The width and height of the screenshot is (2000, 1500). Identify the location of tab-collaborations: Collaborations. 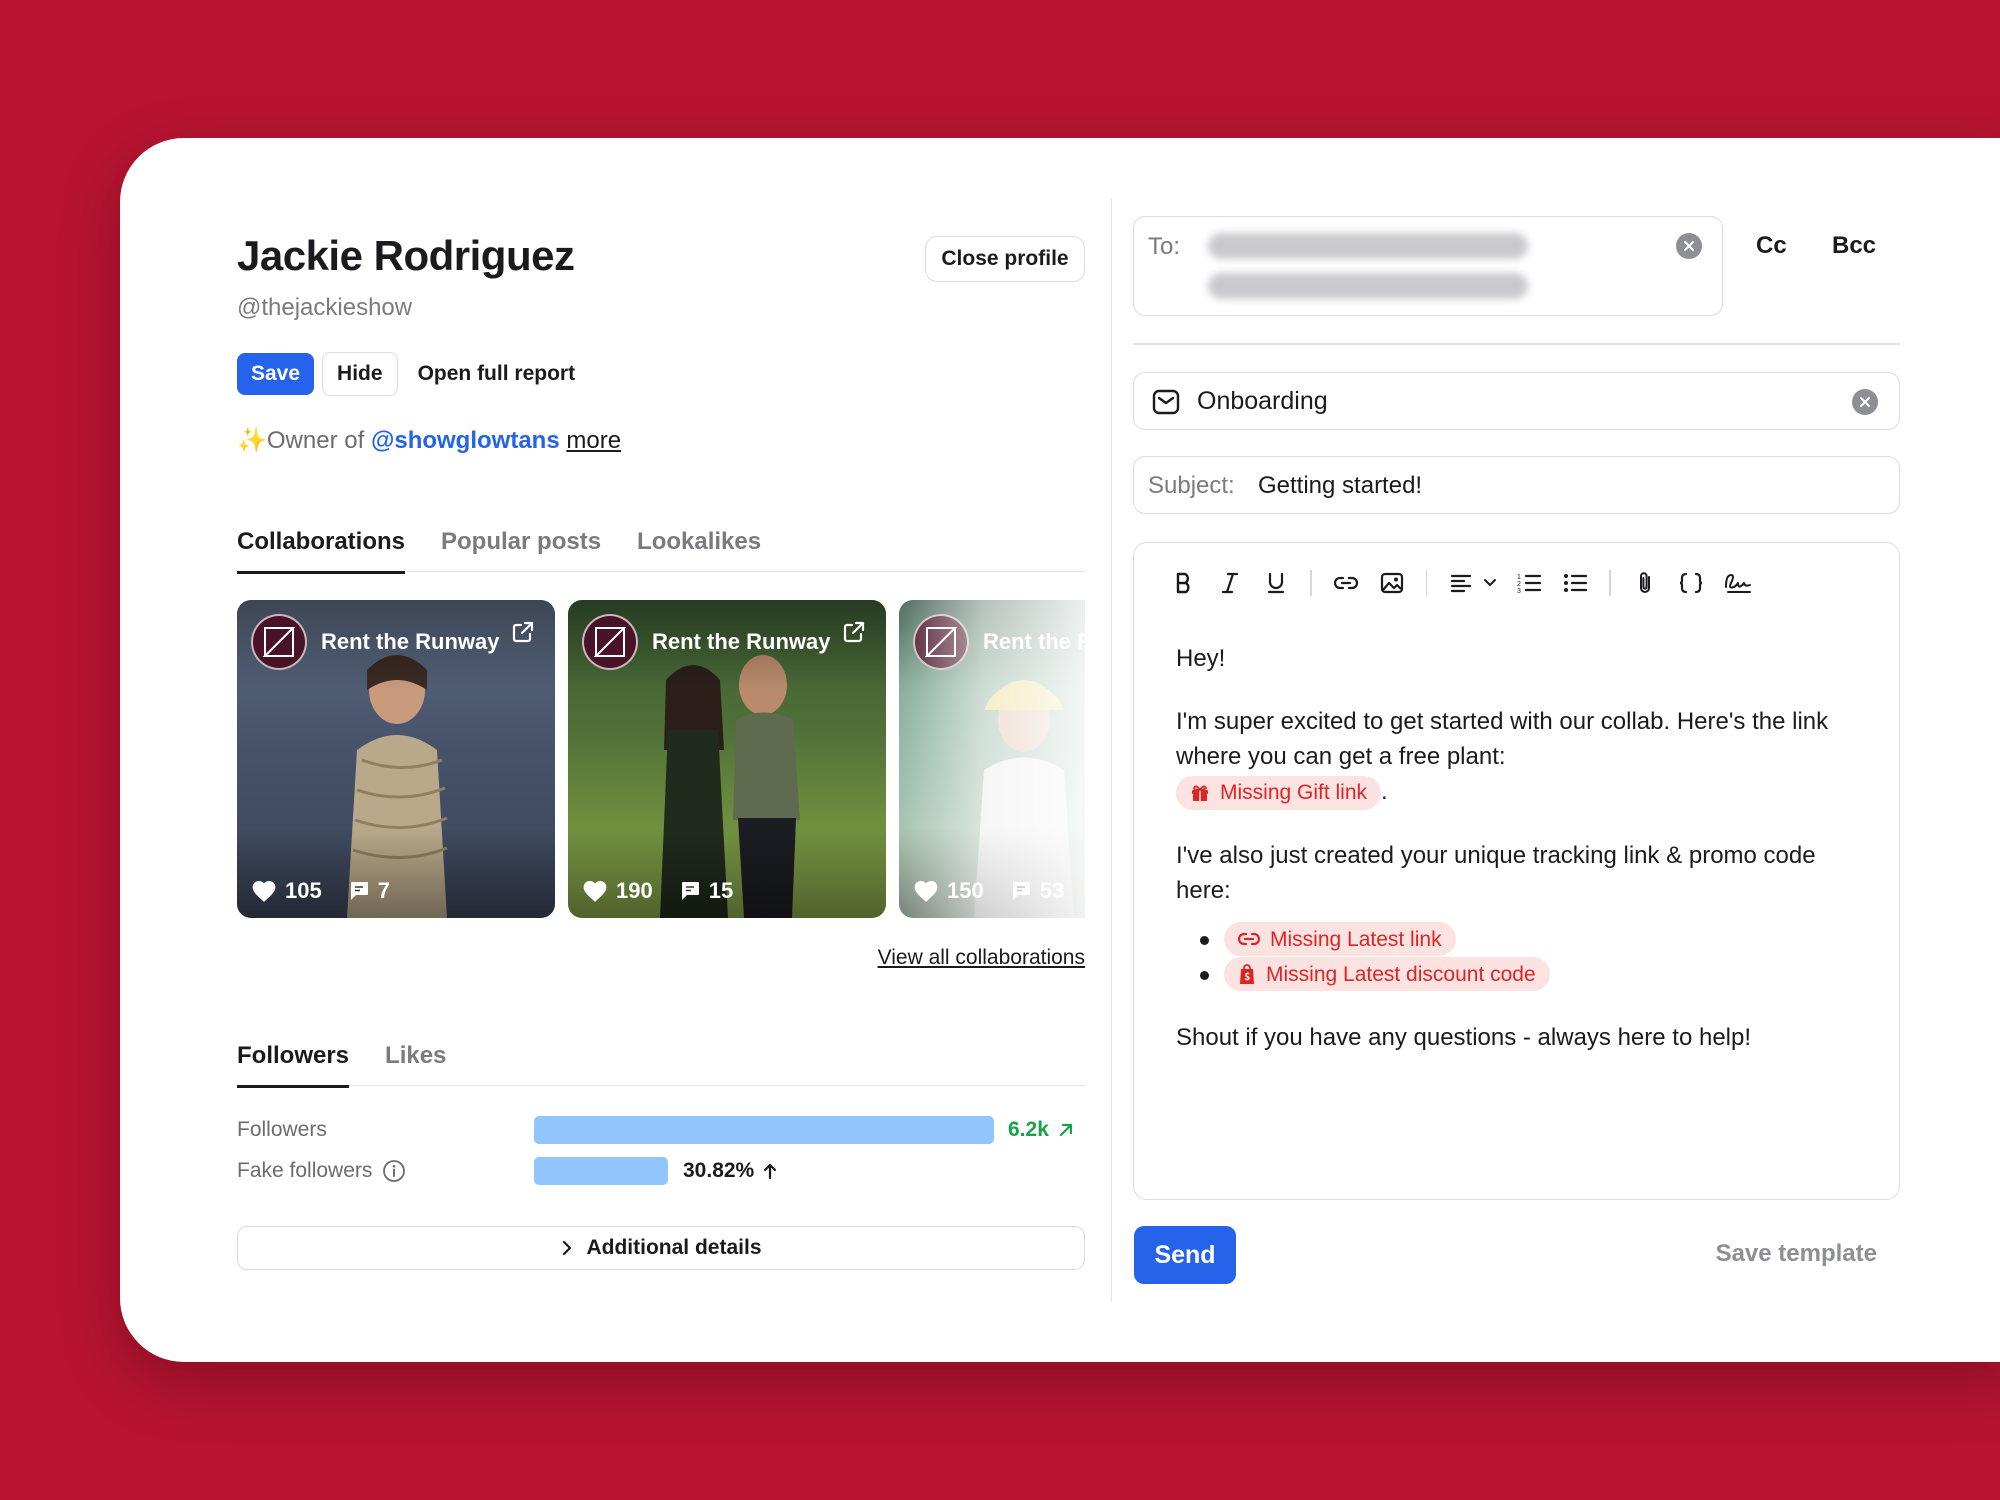
(321, 550).